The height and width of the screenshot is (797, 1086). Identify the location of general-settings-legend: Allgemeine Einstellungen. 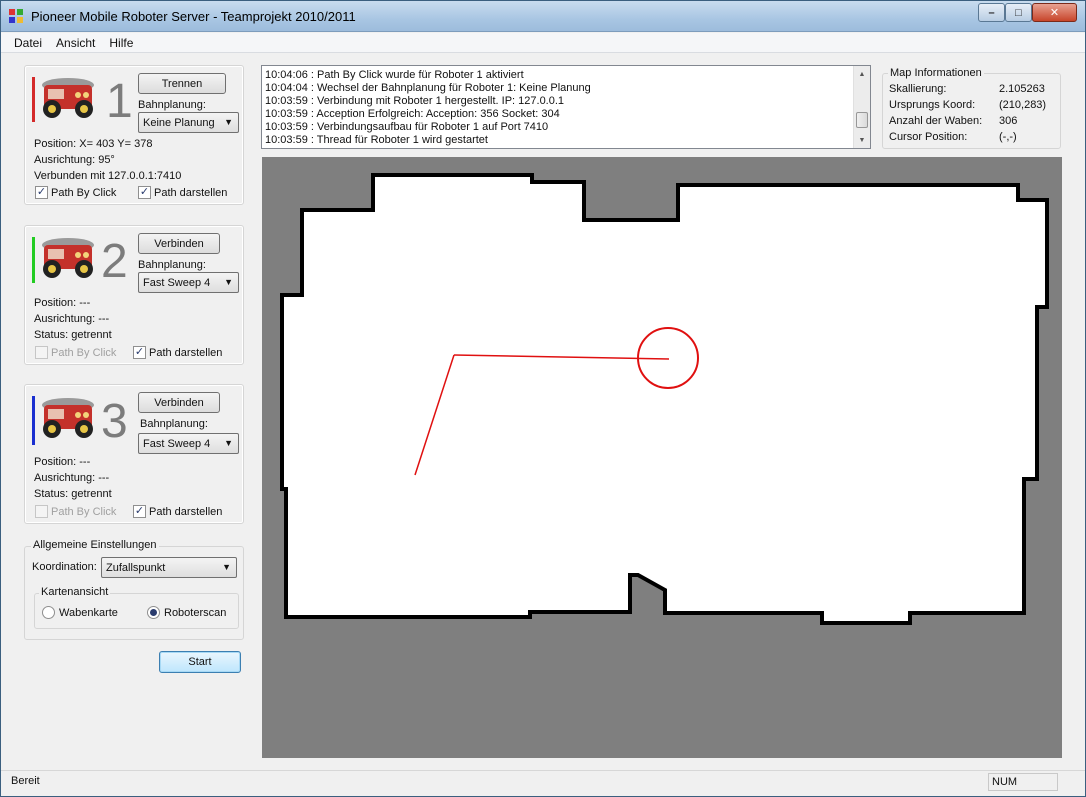
(95, 545).